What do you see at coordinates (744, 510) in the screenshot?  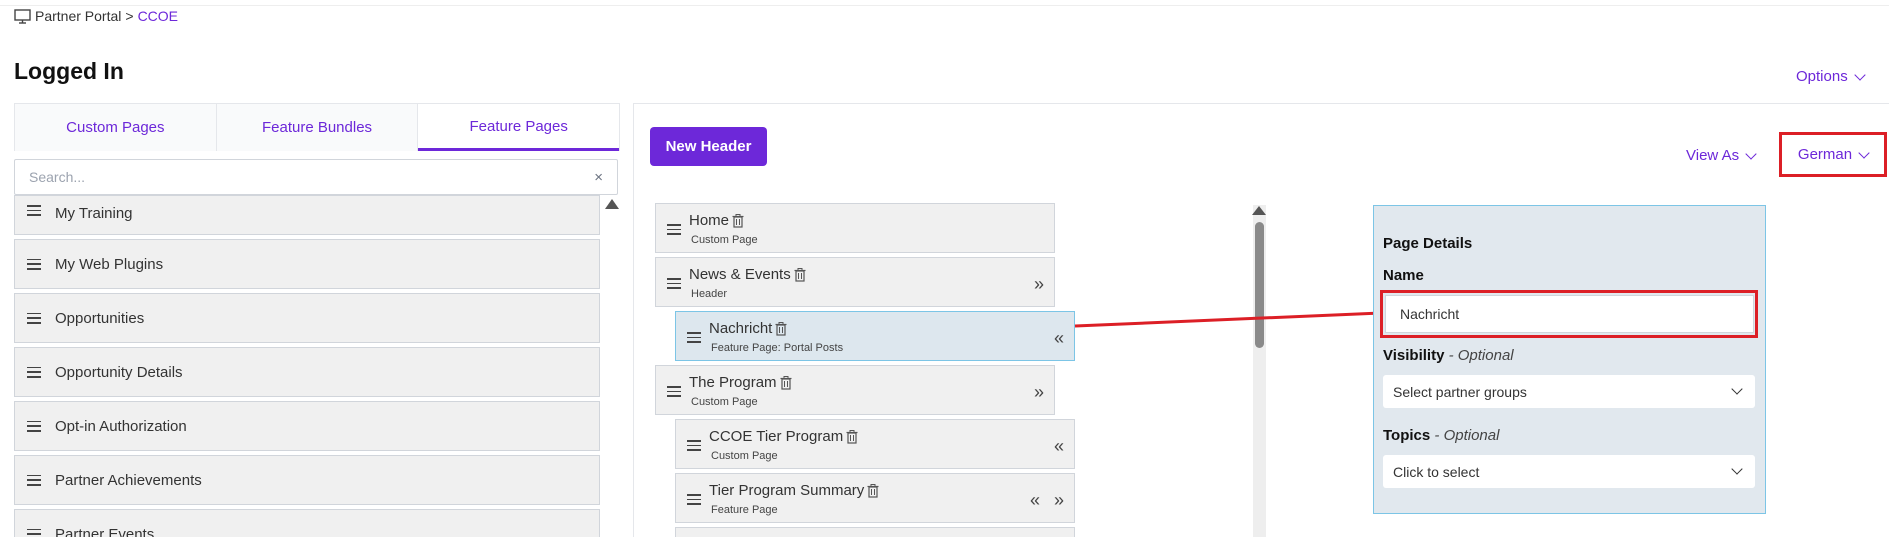 I see `tree-item-type: Feature Page` at bounding box center [744, 510].